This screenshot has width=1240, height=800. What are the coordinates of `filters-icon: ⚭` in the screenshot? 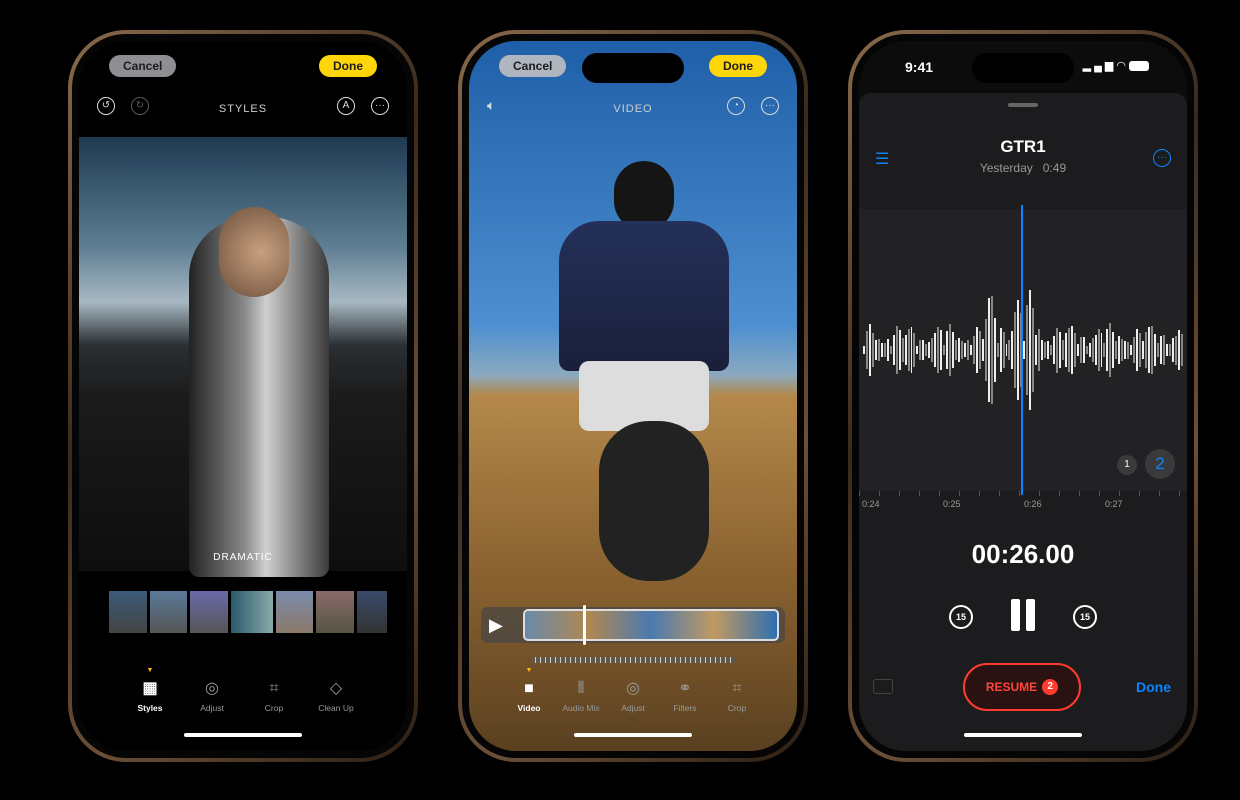 It's located at (685, 688).